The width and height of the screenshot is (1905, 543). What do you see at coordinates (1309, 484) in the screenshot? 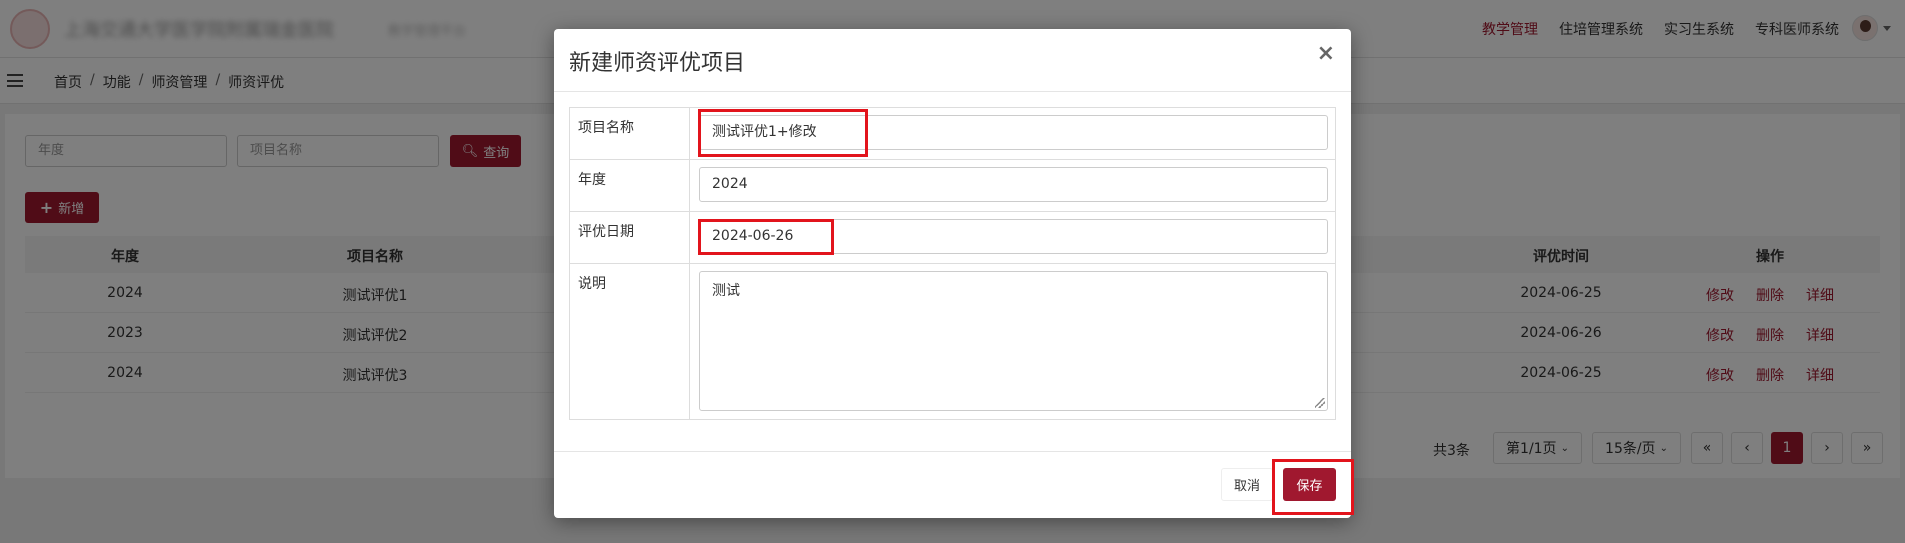
I see `save-button: 保存` at bounding box center [1309, 484].